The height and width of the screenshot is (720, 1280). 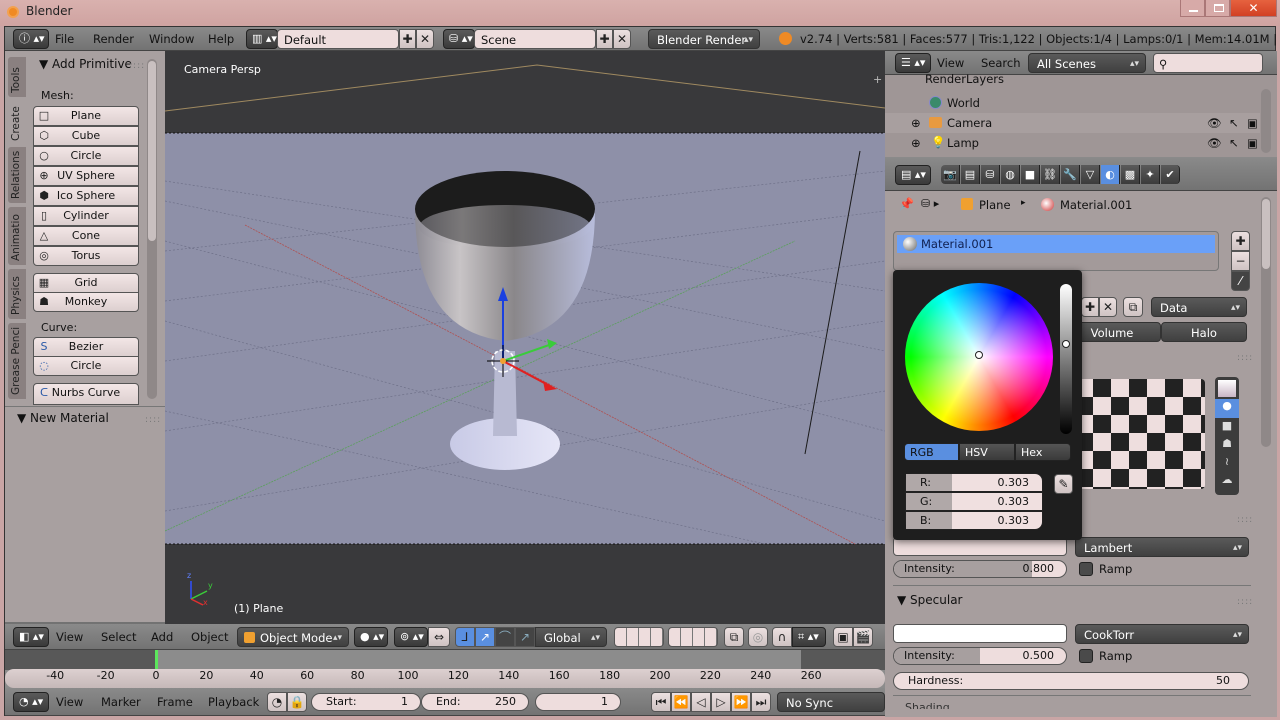 I want to click on properties-tab-data: ▽, so click(x=1090, y=174).